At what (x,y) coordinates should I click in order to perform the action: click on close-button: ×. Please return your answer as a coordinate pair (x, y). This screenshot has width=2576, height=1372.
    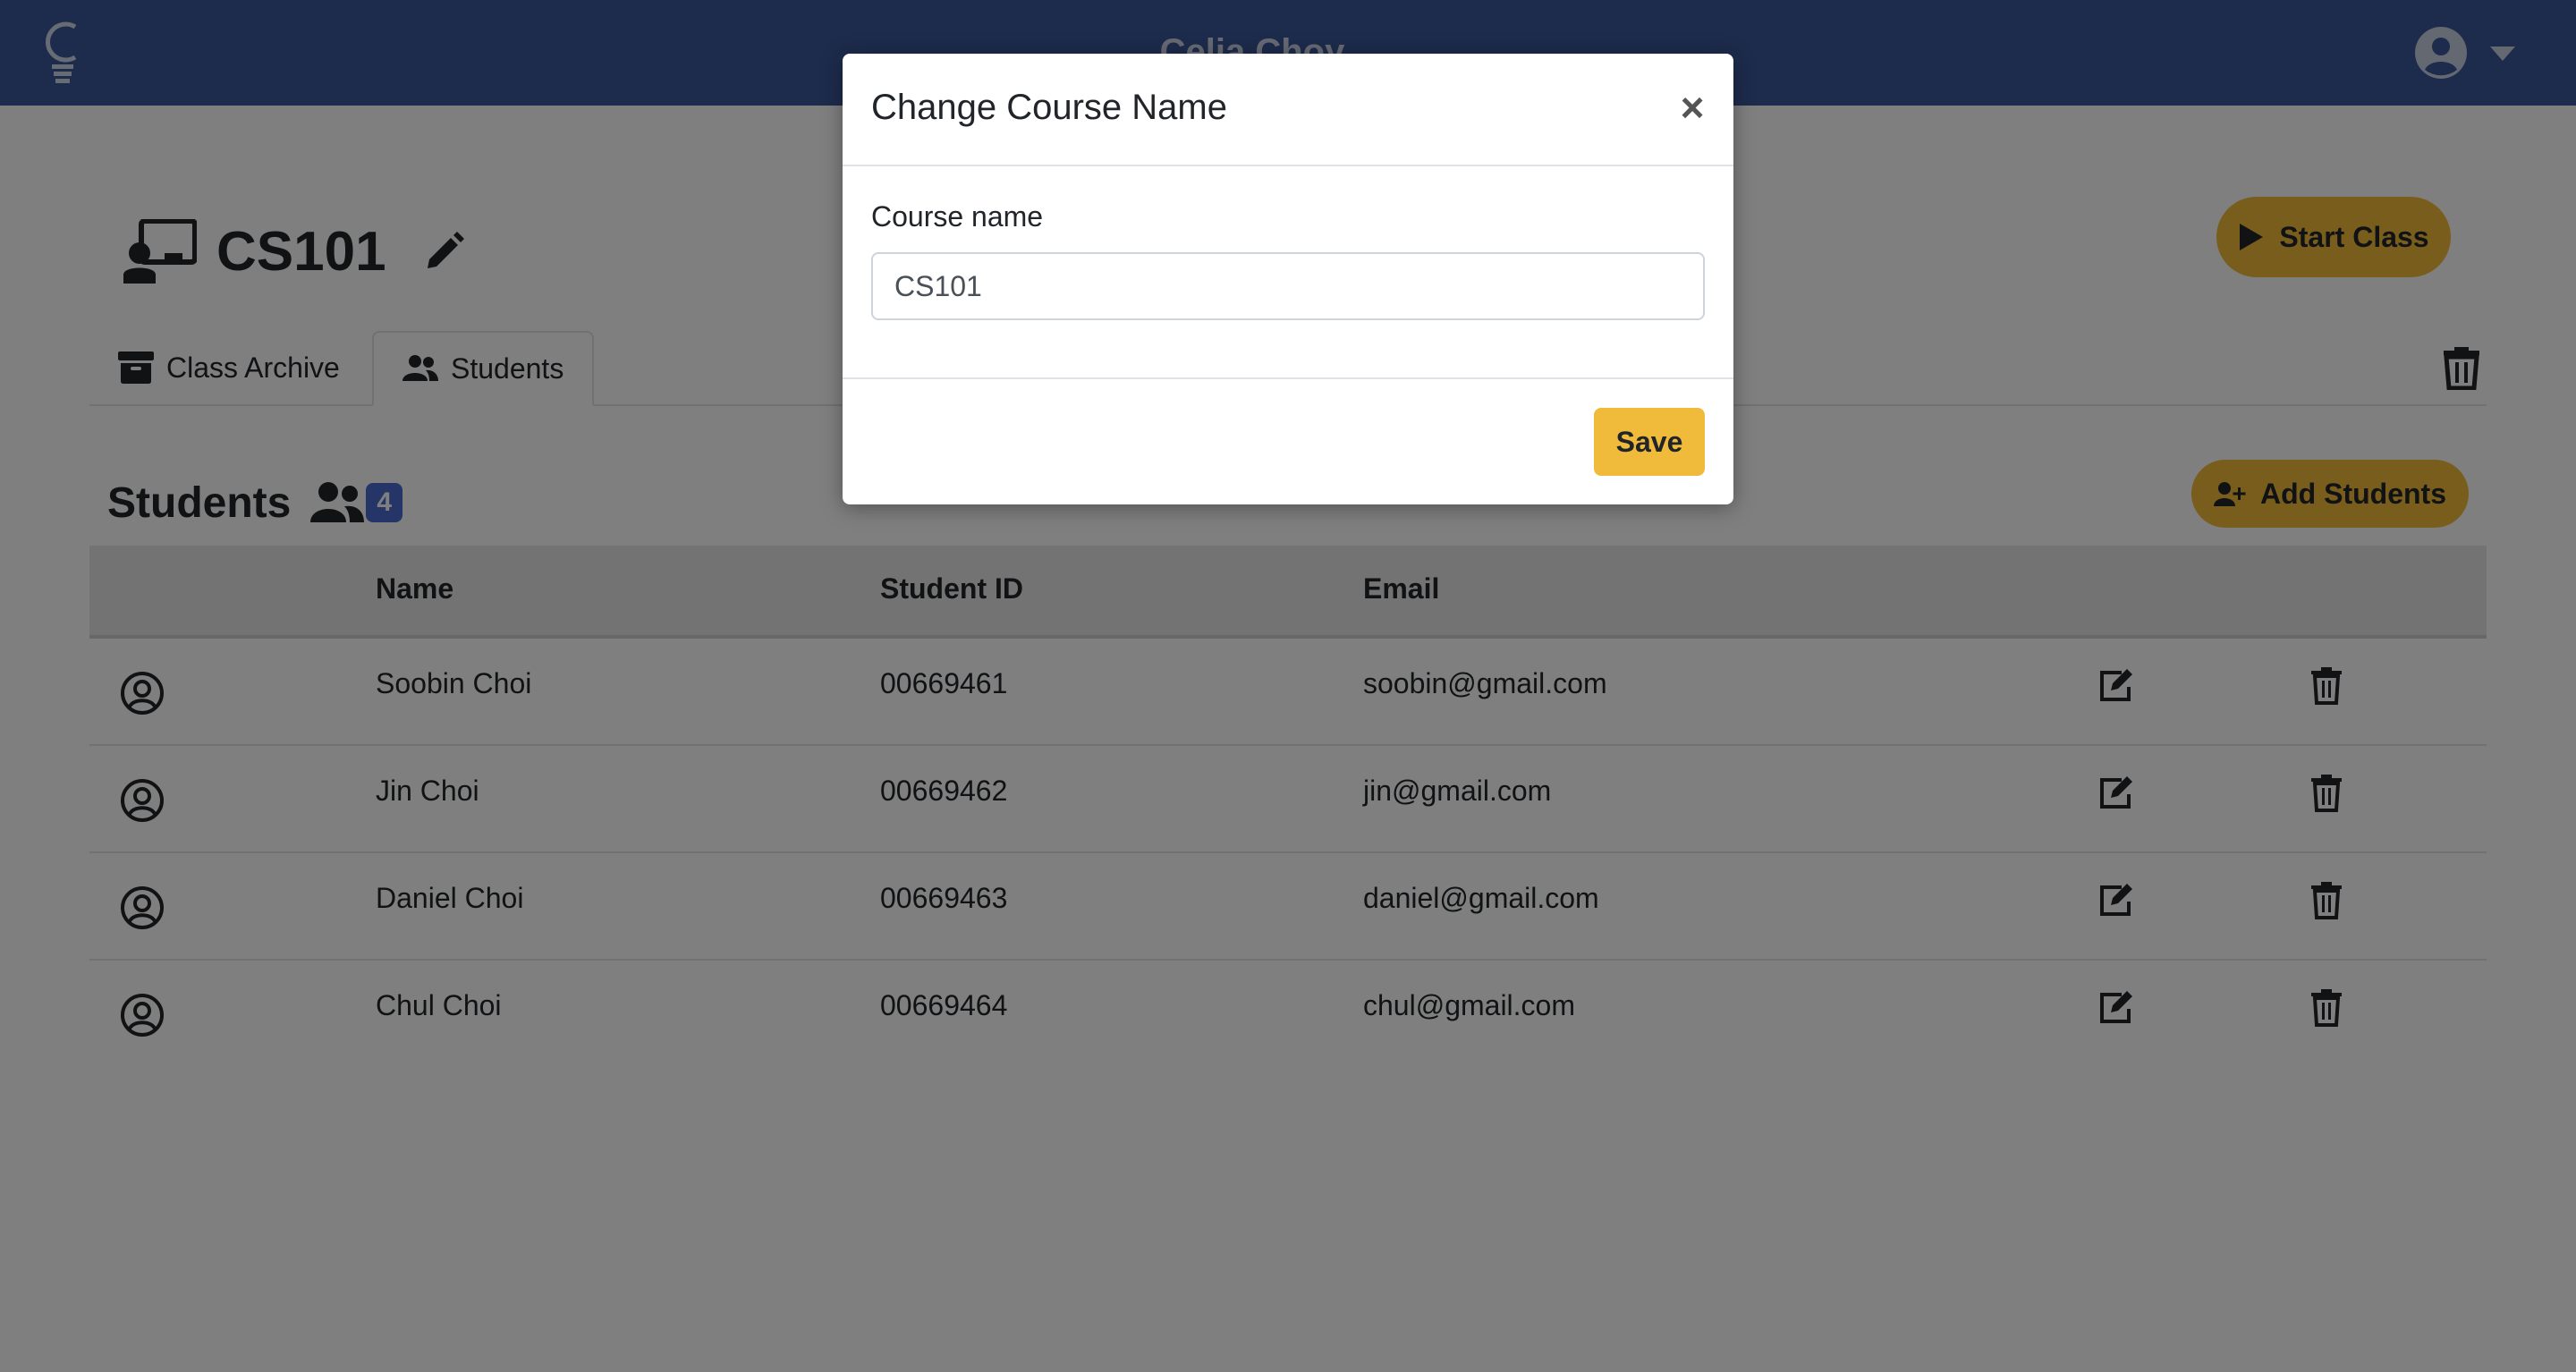
    Looking at the image, I should click on (1692, 107).